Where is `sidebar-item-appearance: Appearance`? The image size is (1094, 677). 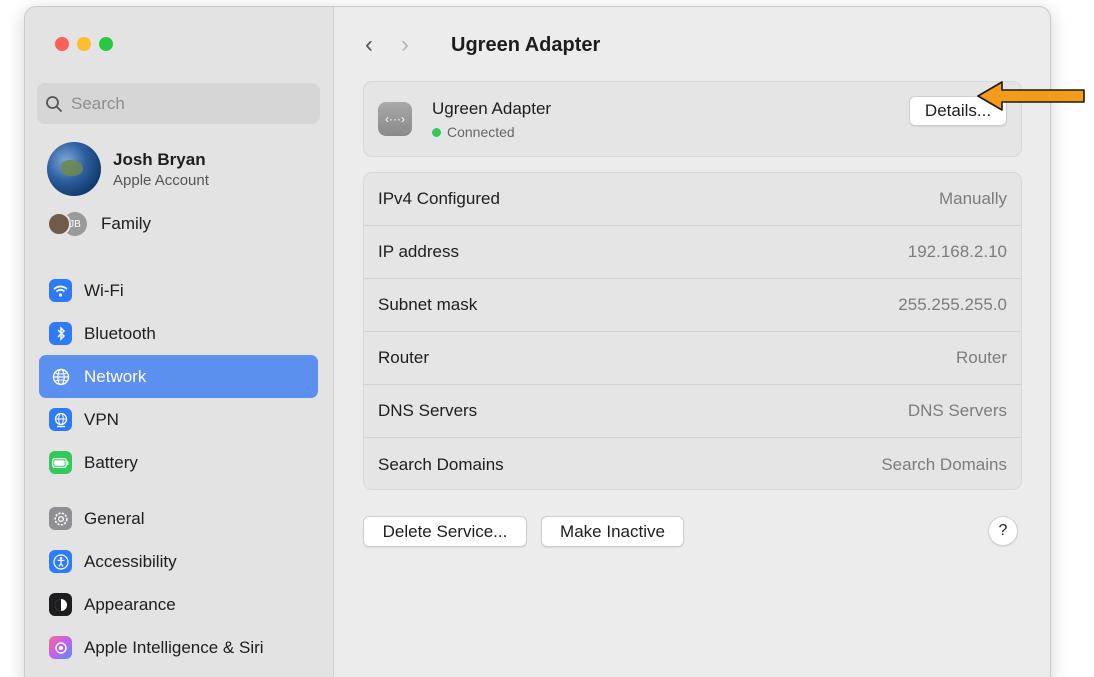
sidebar-item-appearance: Appearance is located at coordinates (178, 604).